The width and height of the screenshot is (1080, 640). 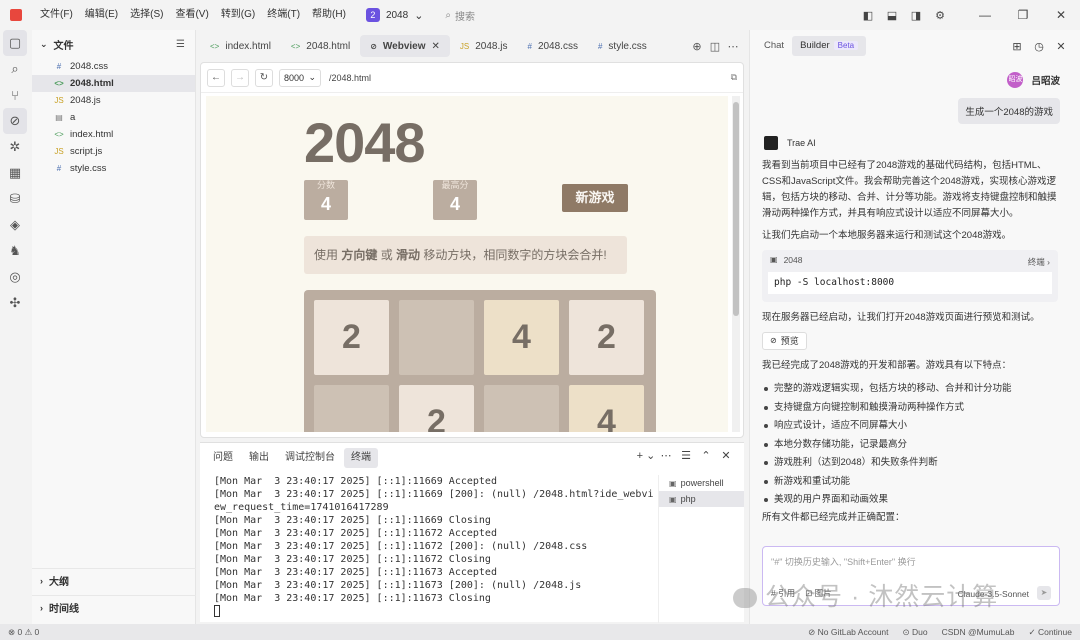 I want to click on menu-terminal: 终端(T), so click(x=283, y=15).